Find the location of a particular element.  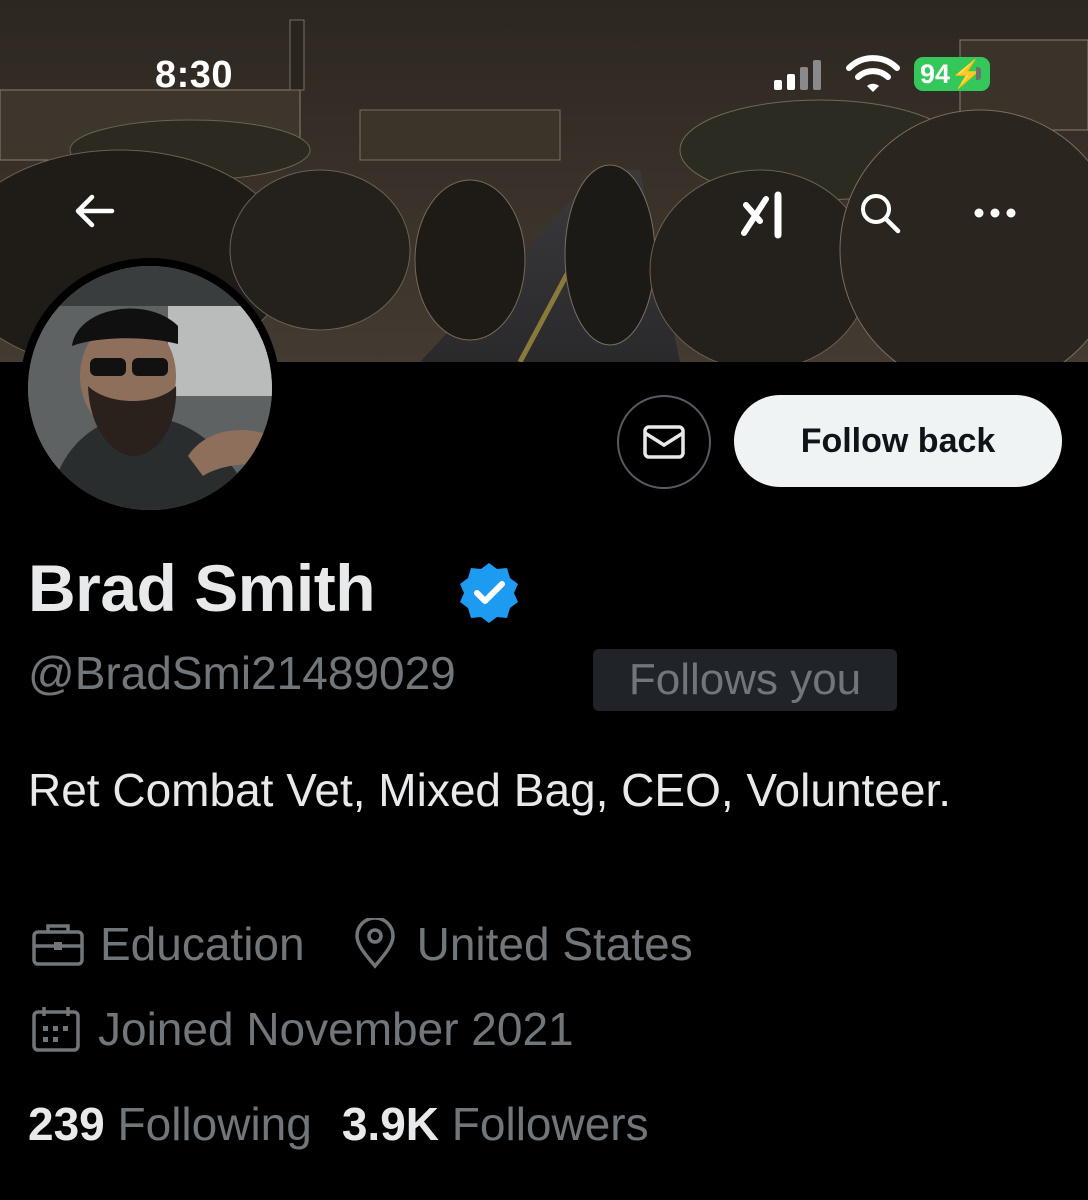

more-dots-icon is located at coordinates (995, 213).